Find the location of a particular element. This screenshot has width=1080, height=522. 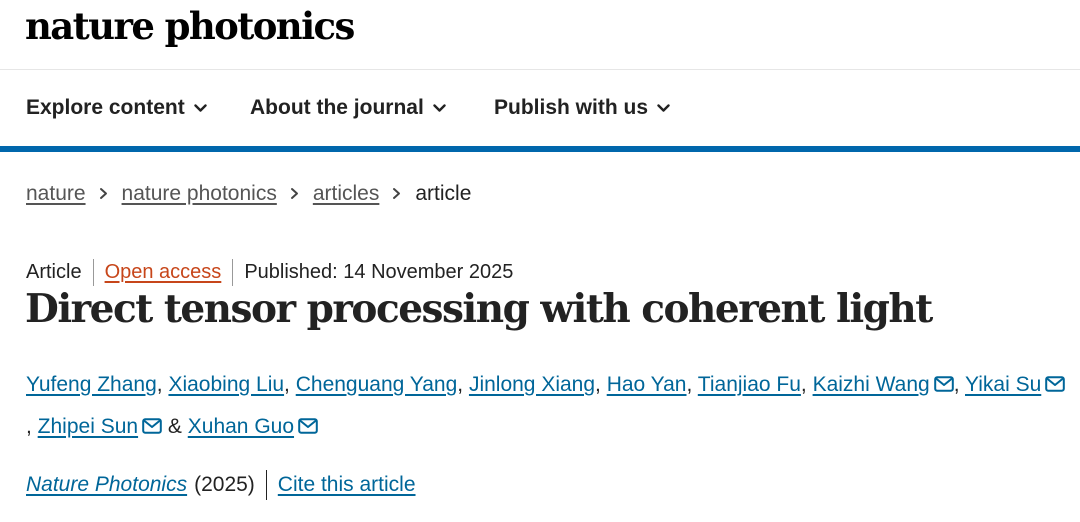

citation-divider is located at coordinates (266, 485).